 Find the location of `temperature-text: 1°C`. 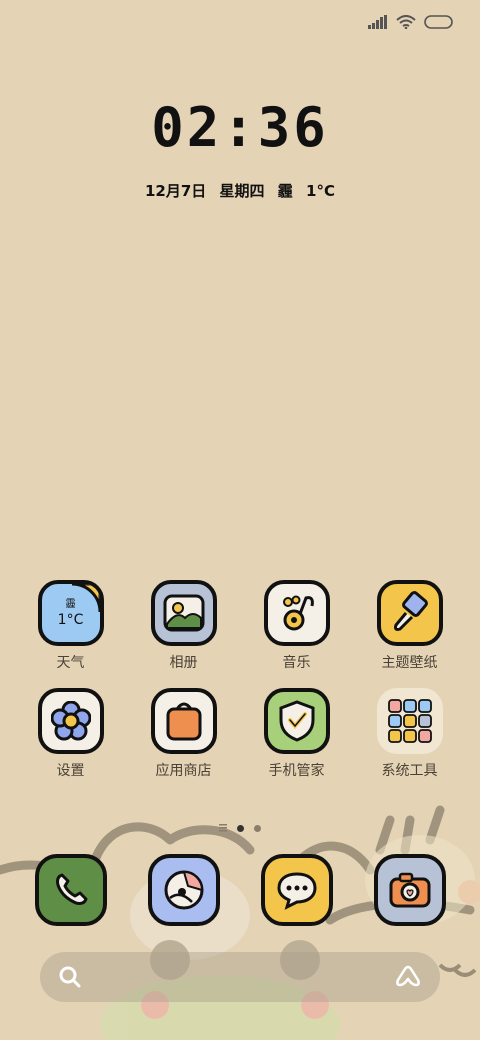

temperature-text: 1°C is located at coordinates (320, 191).